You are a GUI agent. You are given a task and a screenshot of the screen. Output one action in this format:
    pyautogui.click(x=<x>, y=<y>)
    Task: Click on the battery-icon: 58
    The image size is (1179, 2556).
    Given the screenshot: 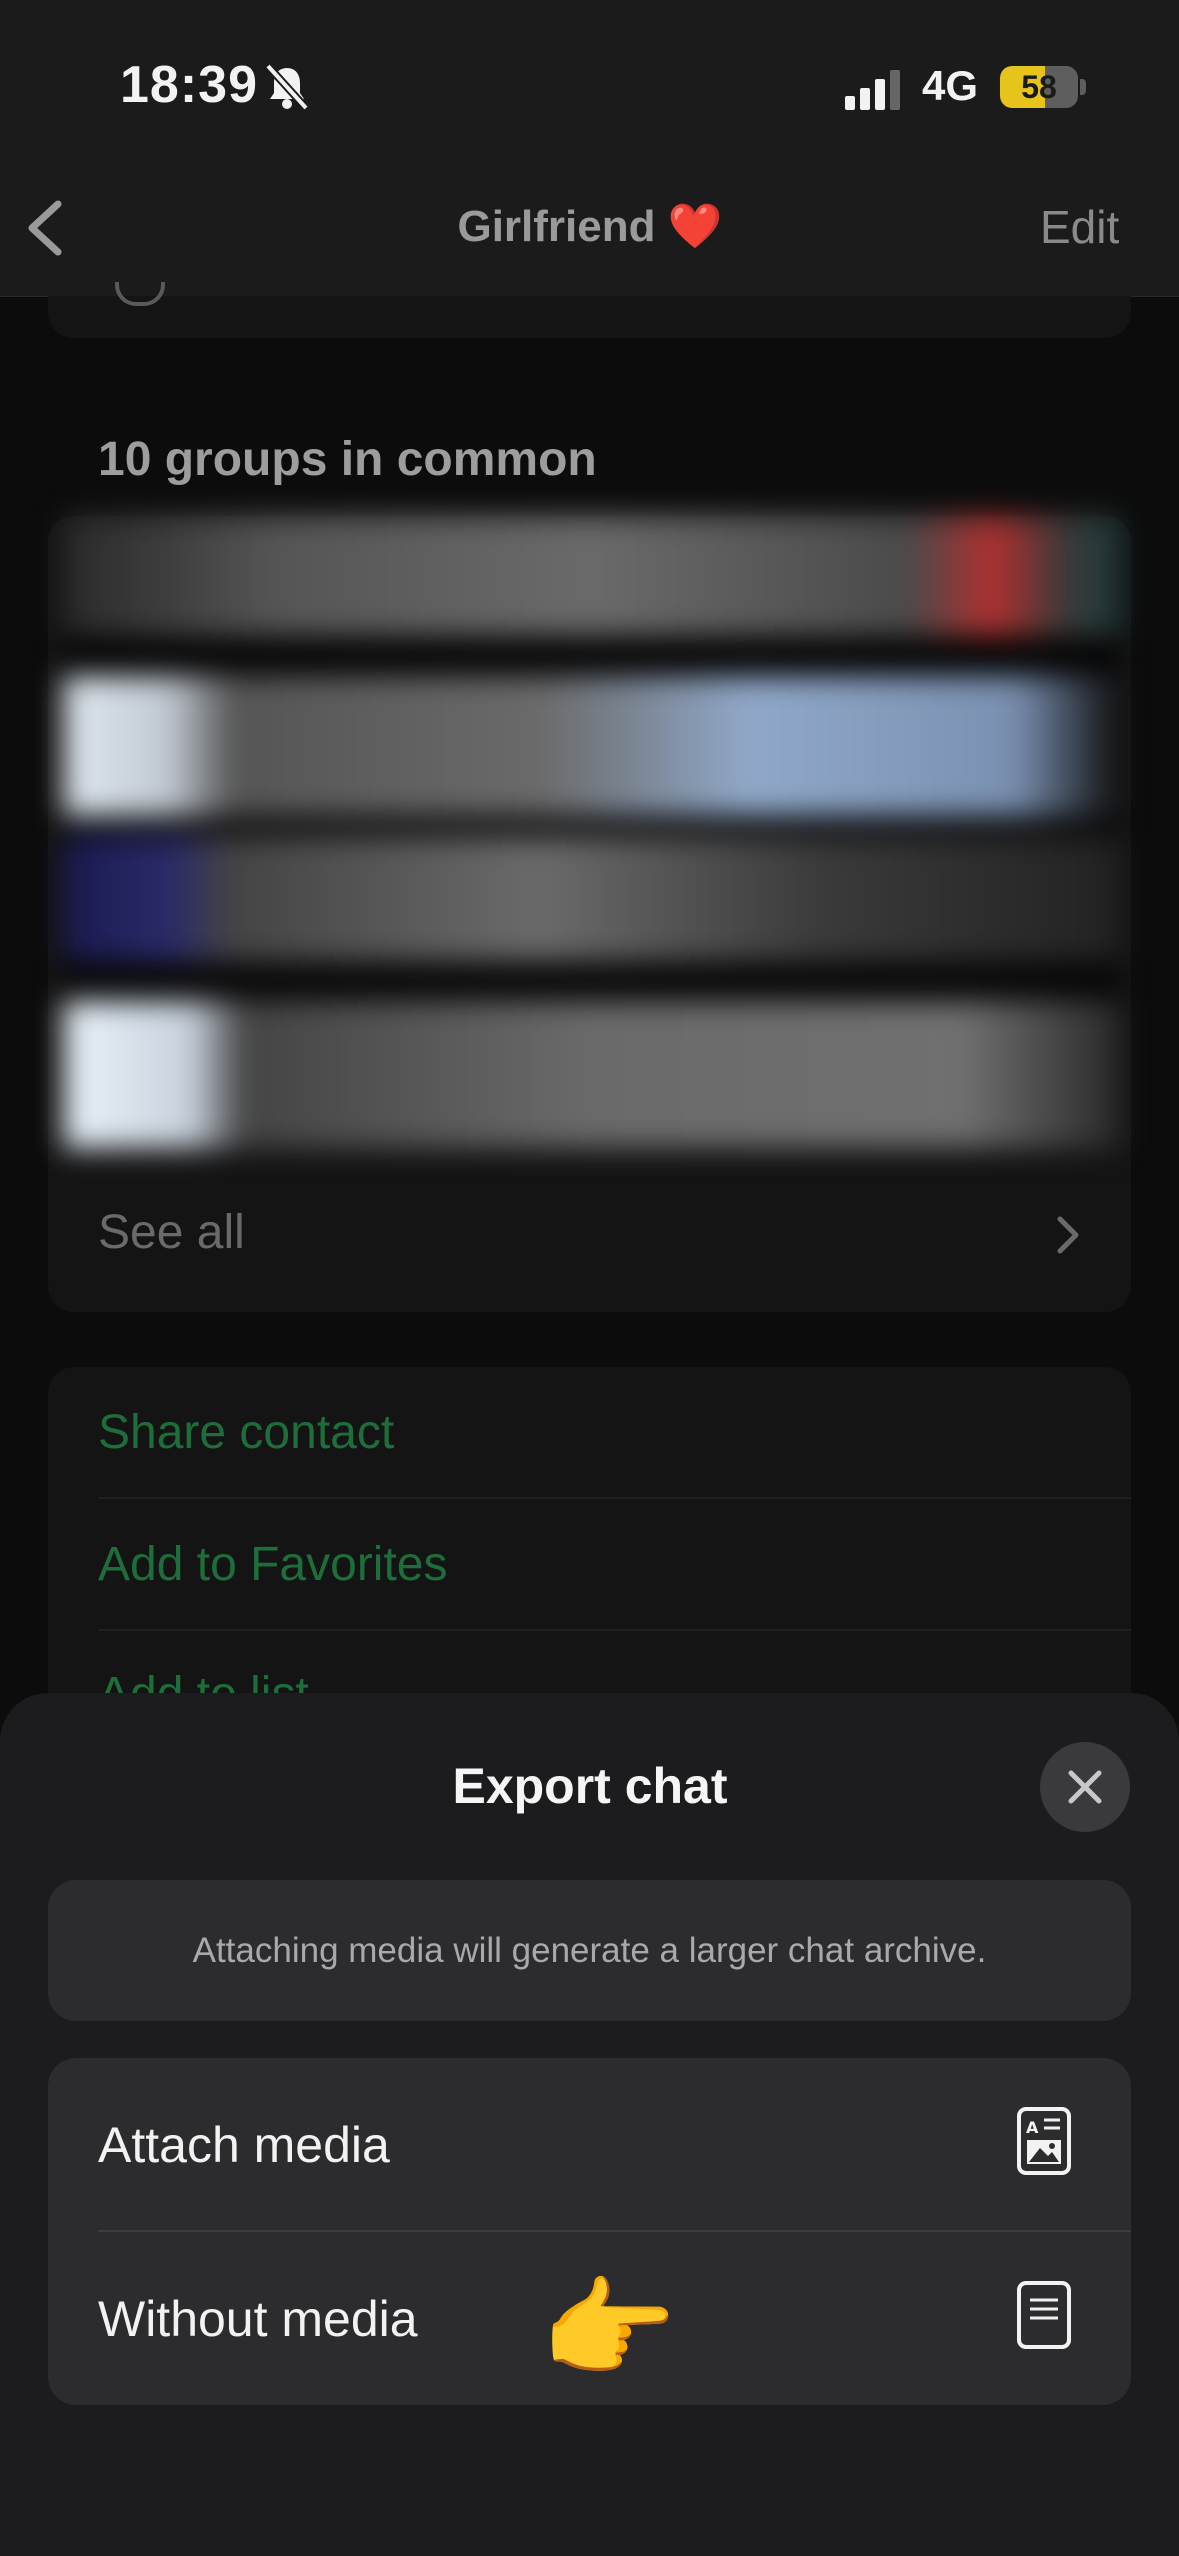 What is the action you would take?
    pyautogui.click(x=1039, y=87)
    